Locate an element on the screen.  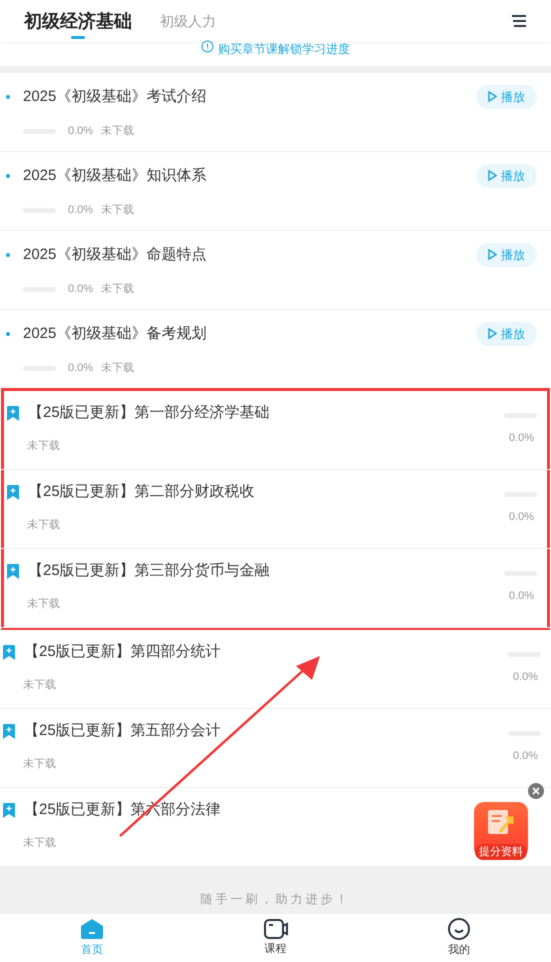
close-icon is located at coordinates (536, 791).